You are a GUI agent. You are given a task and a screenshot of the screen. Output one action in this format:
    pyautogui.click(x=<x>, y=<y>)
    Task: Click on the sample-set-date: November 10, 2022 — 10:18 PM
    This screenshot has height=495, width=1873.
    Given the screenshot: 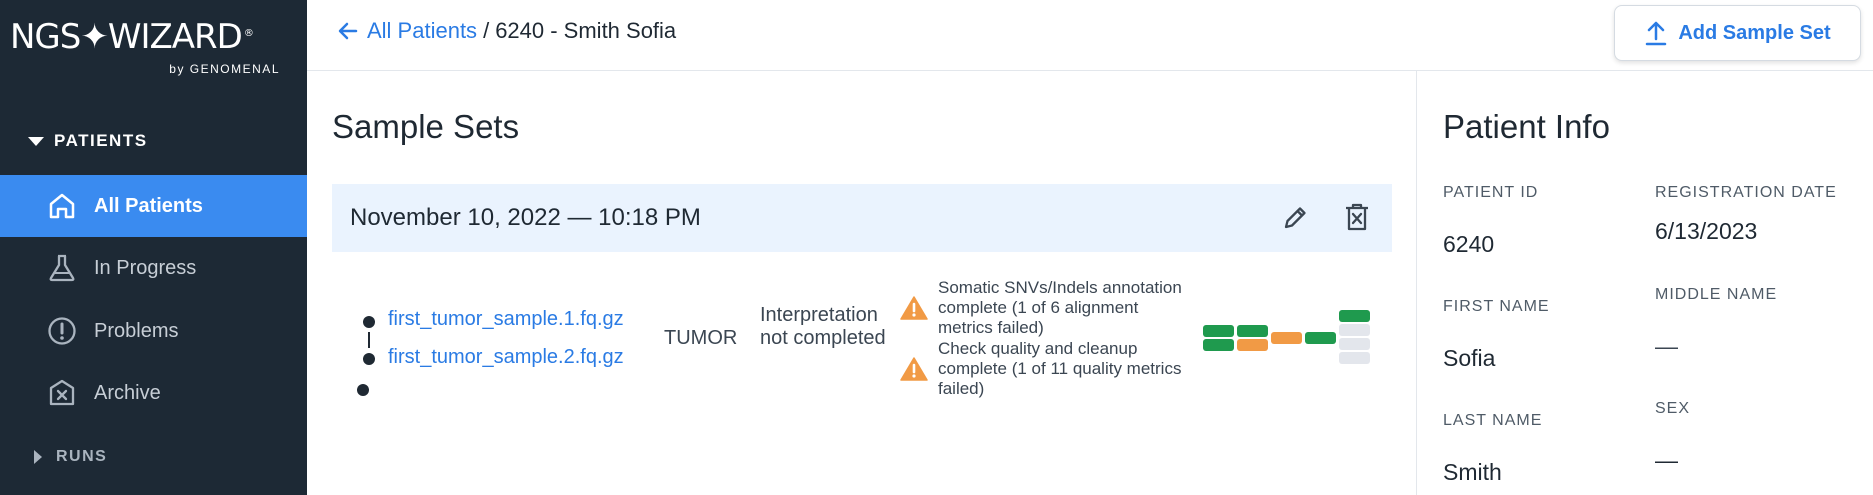 What is the action you would take?
    pyautogui.click(x=525, y=217)
    